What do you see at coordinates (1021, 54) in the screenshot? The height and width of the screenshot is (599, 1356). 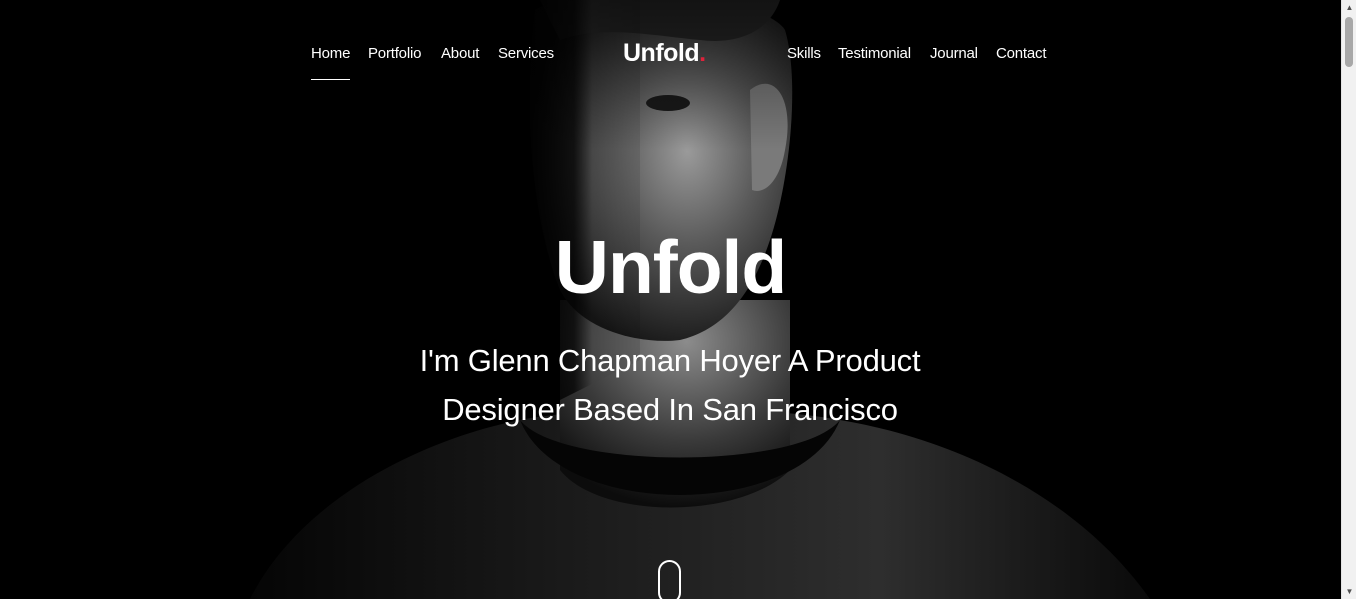 I see `nav-item-contact: Contact` at bounding box center [1021, 54].